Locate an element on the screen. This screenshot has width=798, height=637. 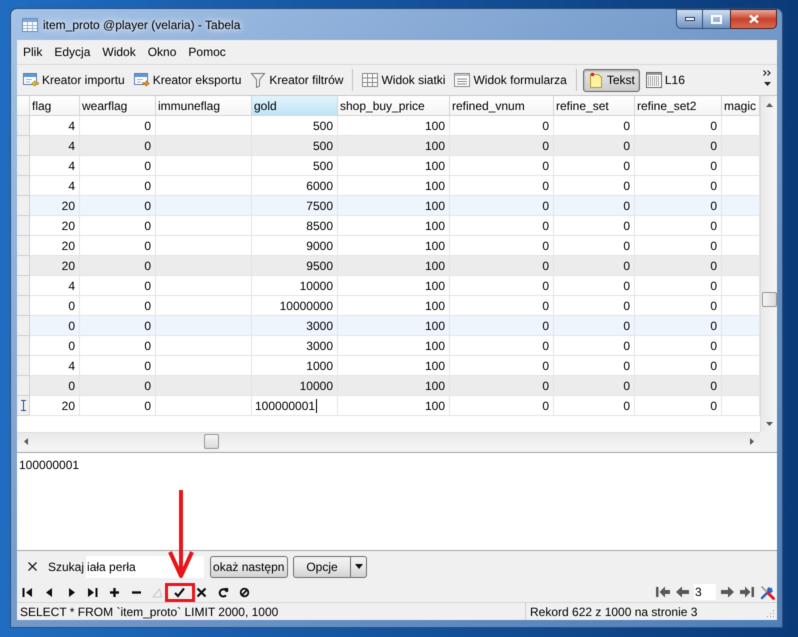
record-status: Rekord 622 z 1000 na stronie 3 is located at coordinates (613, 612).